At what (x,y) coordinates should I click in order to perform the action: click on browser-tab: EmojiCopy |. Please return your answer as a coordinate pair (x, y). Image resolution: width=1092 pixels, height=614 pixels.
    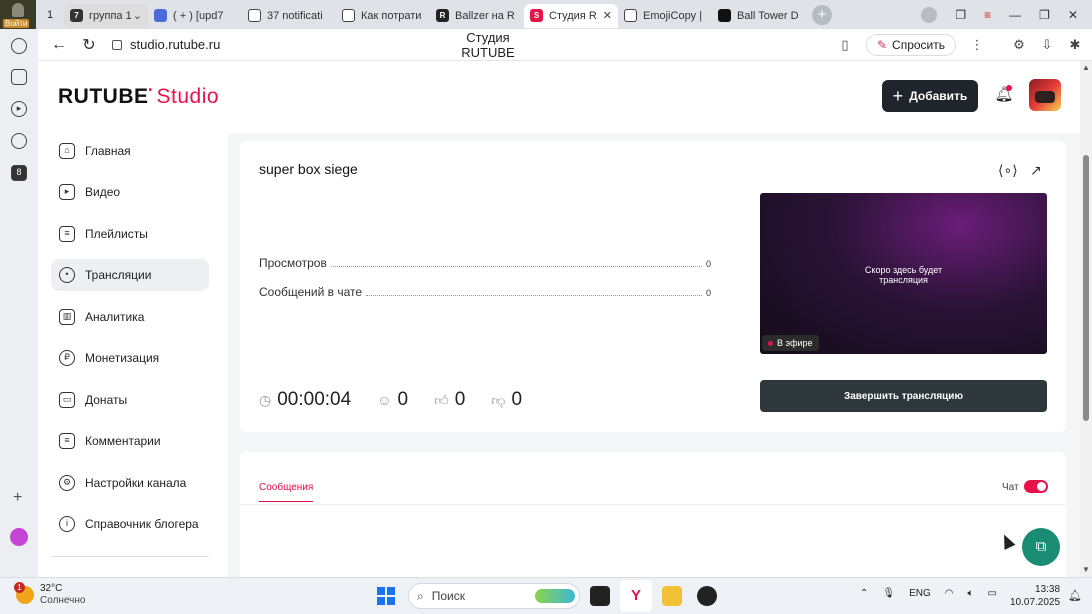
    Looking at the image, I should click on (665, 16).